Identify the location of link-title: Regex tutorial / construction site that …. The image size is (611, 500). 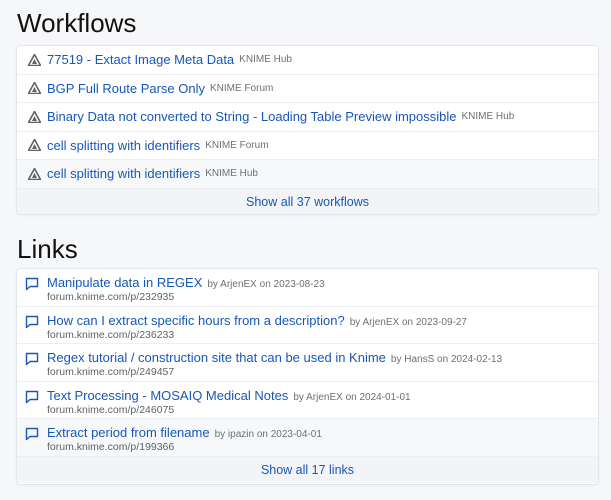
(216, 357).